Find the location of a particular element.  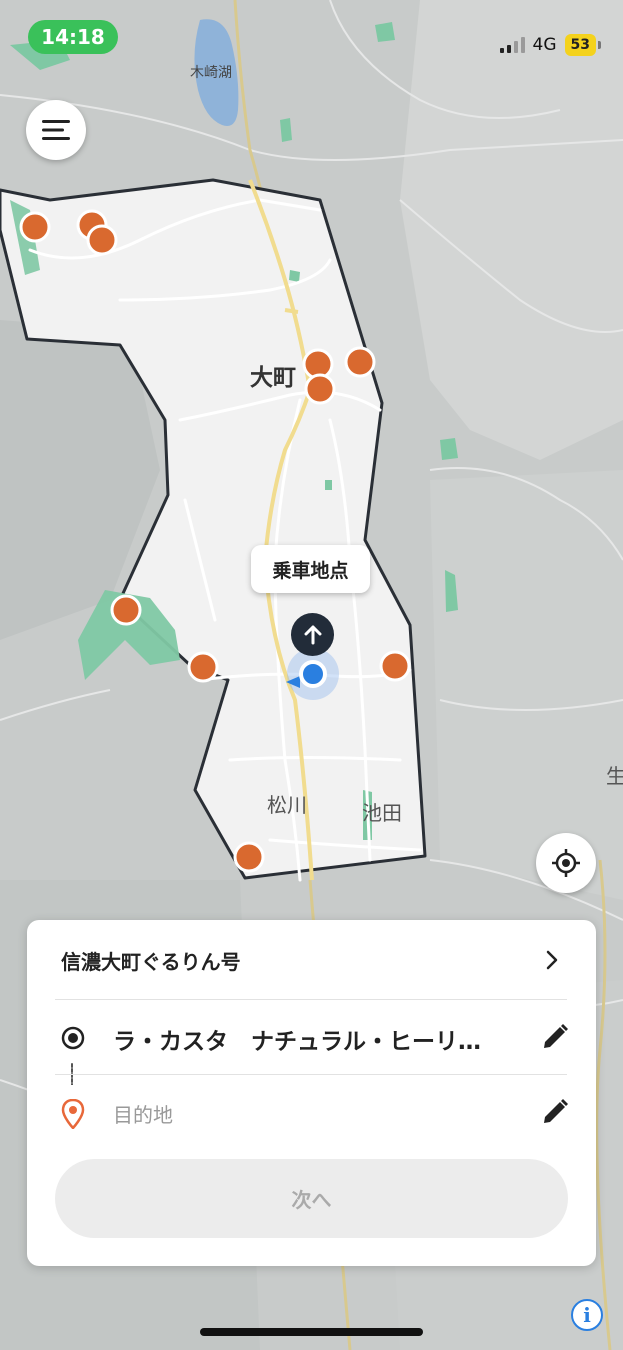

route-name: 信濃大町ぐるりん号 is located at coordinates (151, 961).